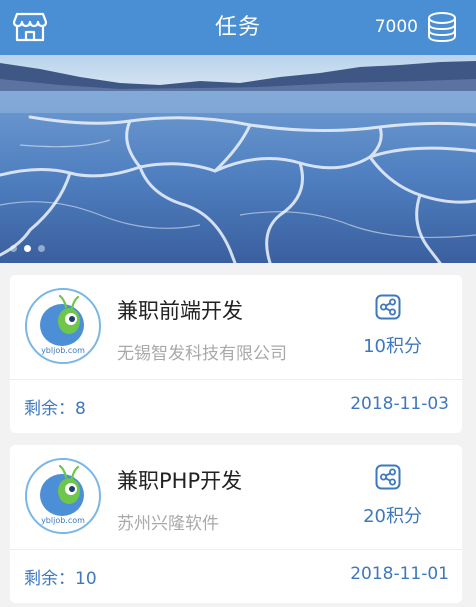  I want to click on task-title: 兼职PHP开发, so click(180, 481).